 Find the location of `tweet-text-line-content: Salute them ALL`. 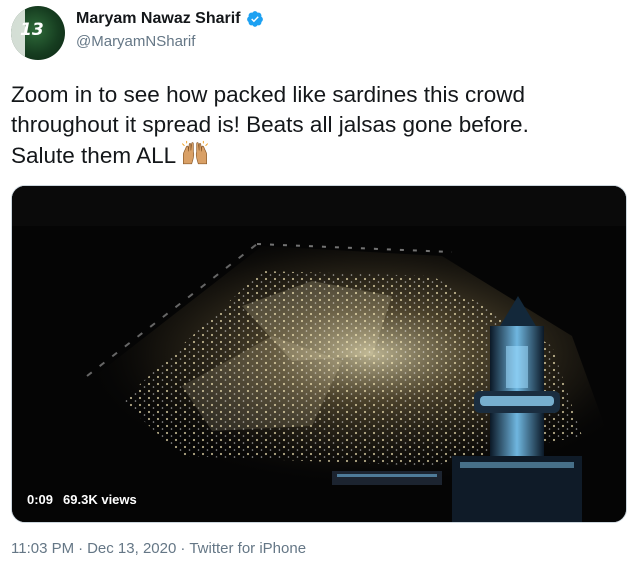

tweet-text-line-content: Salute them ALL is located at coordinates (94, 155).